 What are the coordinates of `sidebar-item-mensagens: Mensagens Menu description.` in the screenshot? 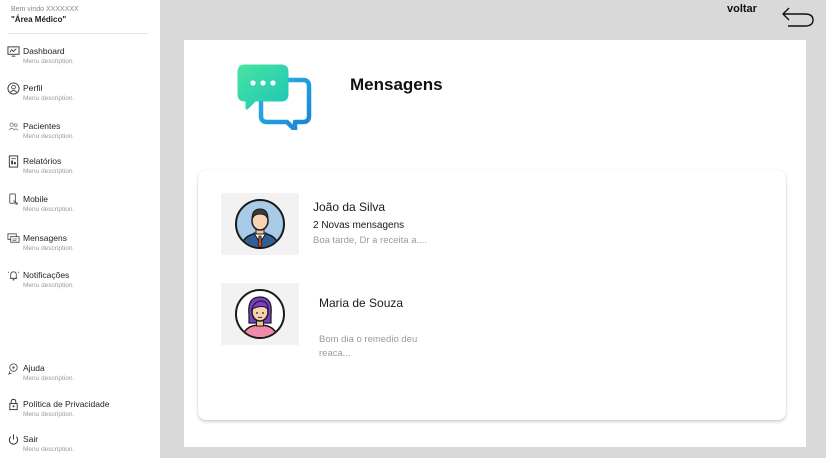 It's located at (81, 246).